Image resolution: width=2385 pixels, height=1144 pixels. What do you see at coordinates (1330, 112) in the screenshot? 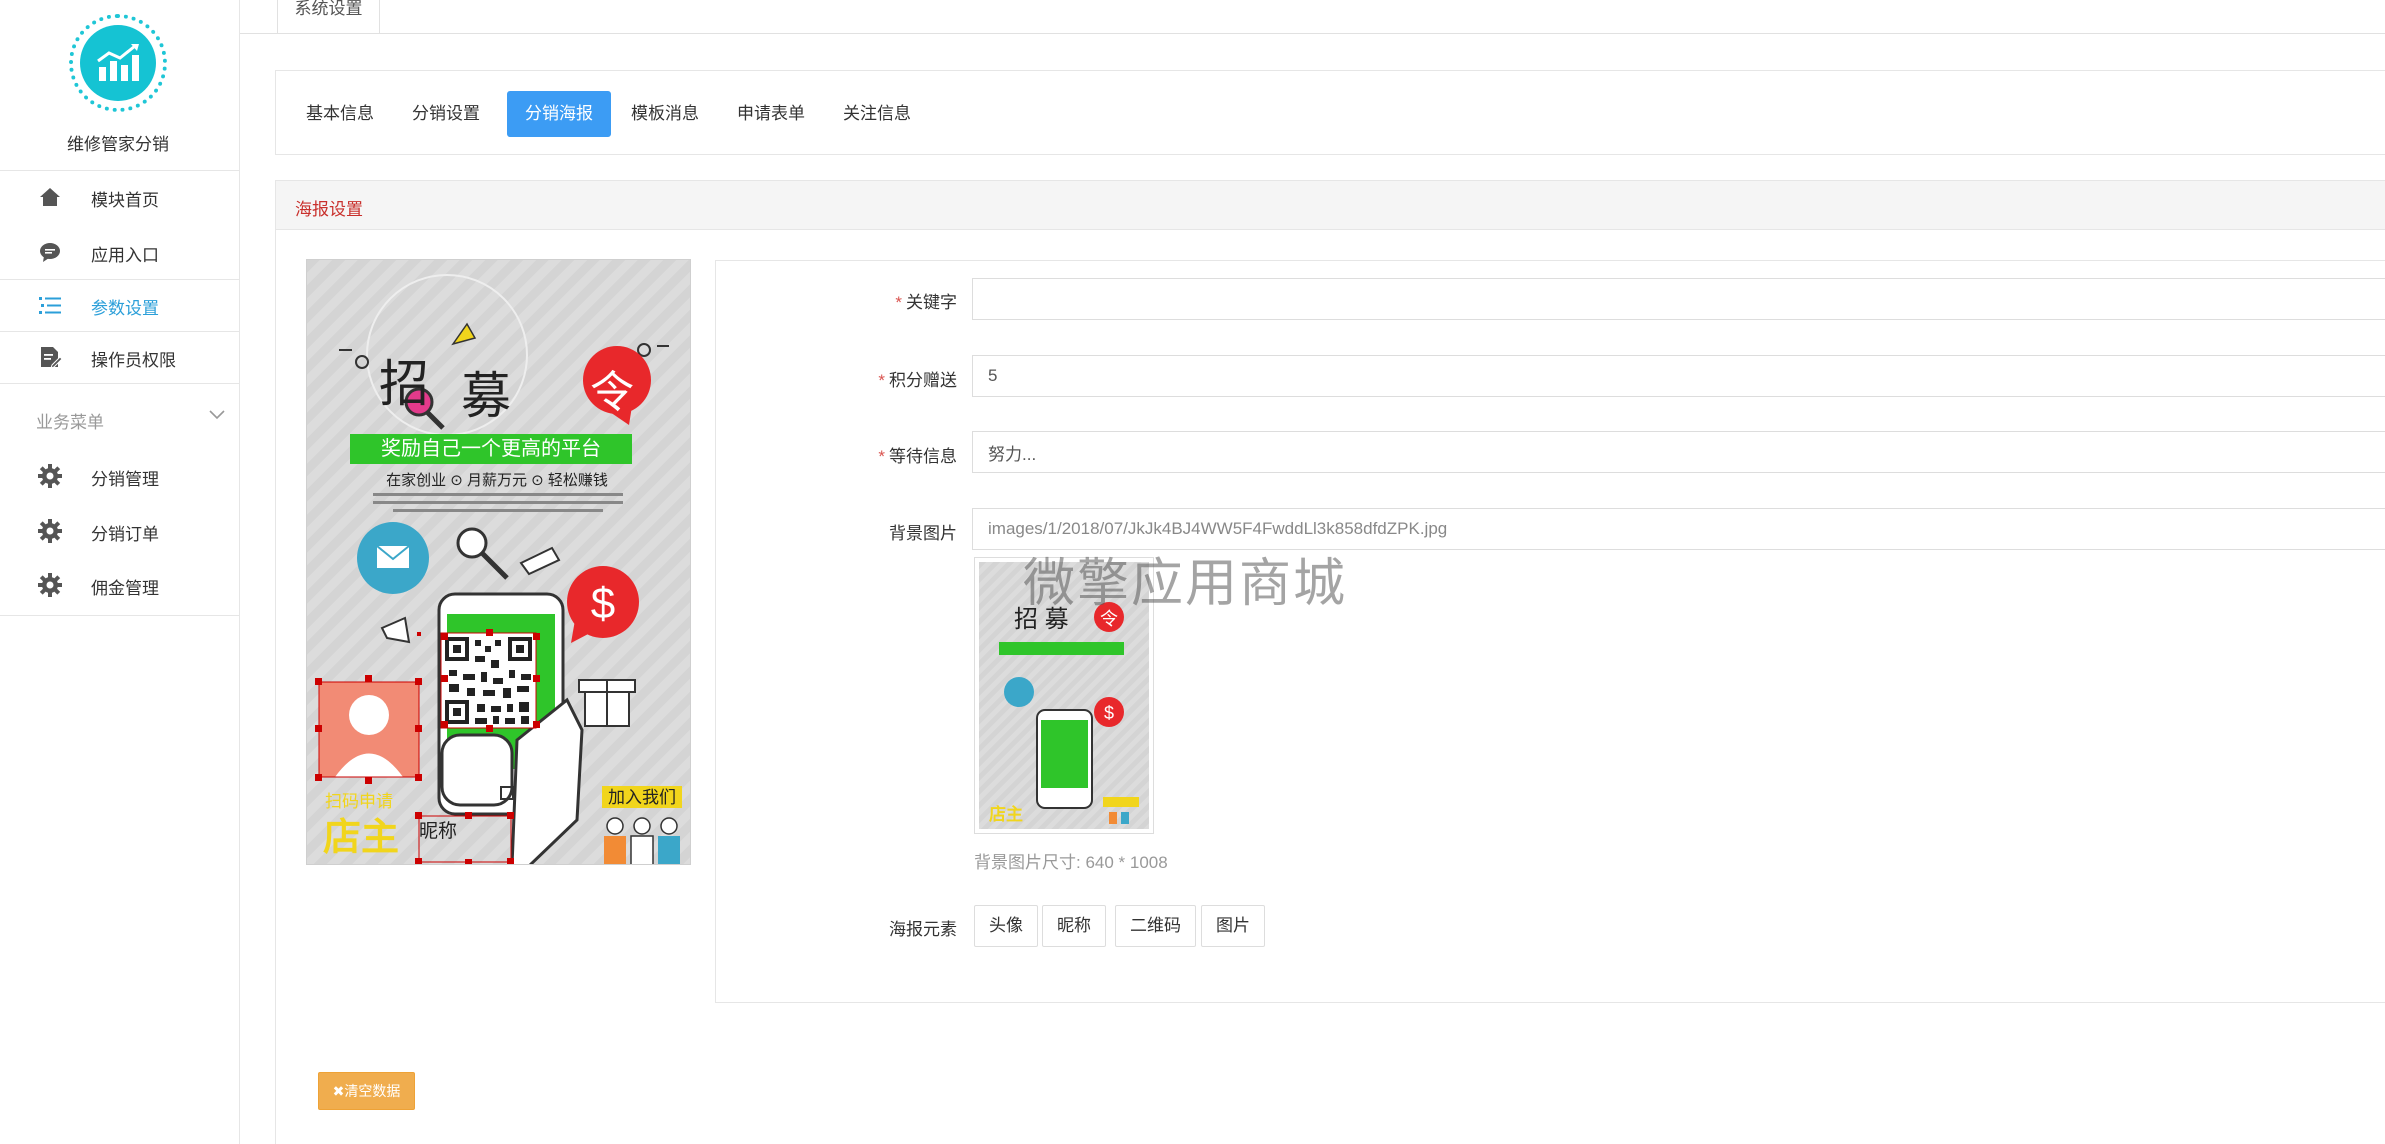
I see `subtab-bar: 基本信息 分销设置 分销海报 模板消息 申请表单 关注信息` at bounding box center [1330, 112].